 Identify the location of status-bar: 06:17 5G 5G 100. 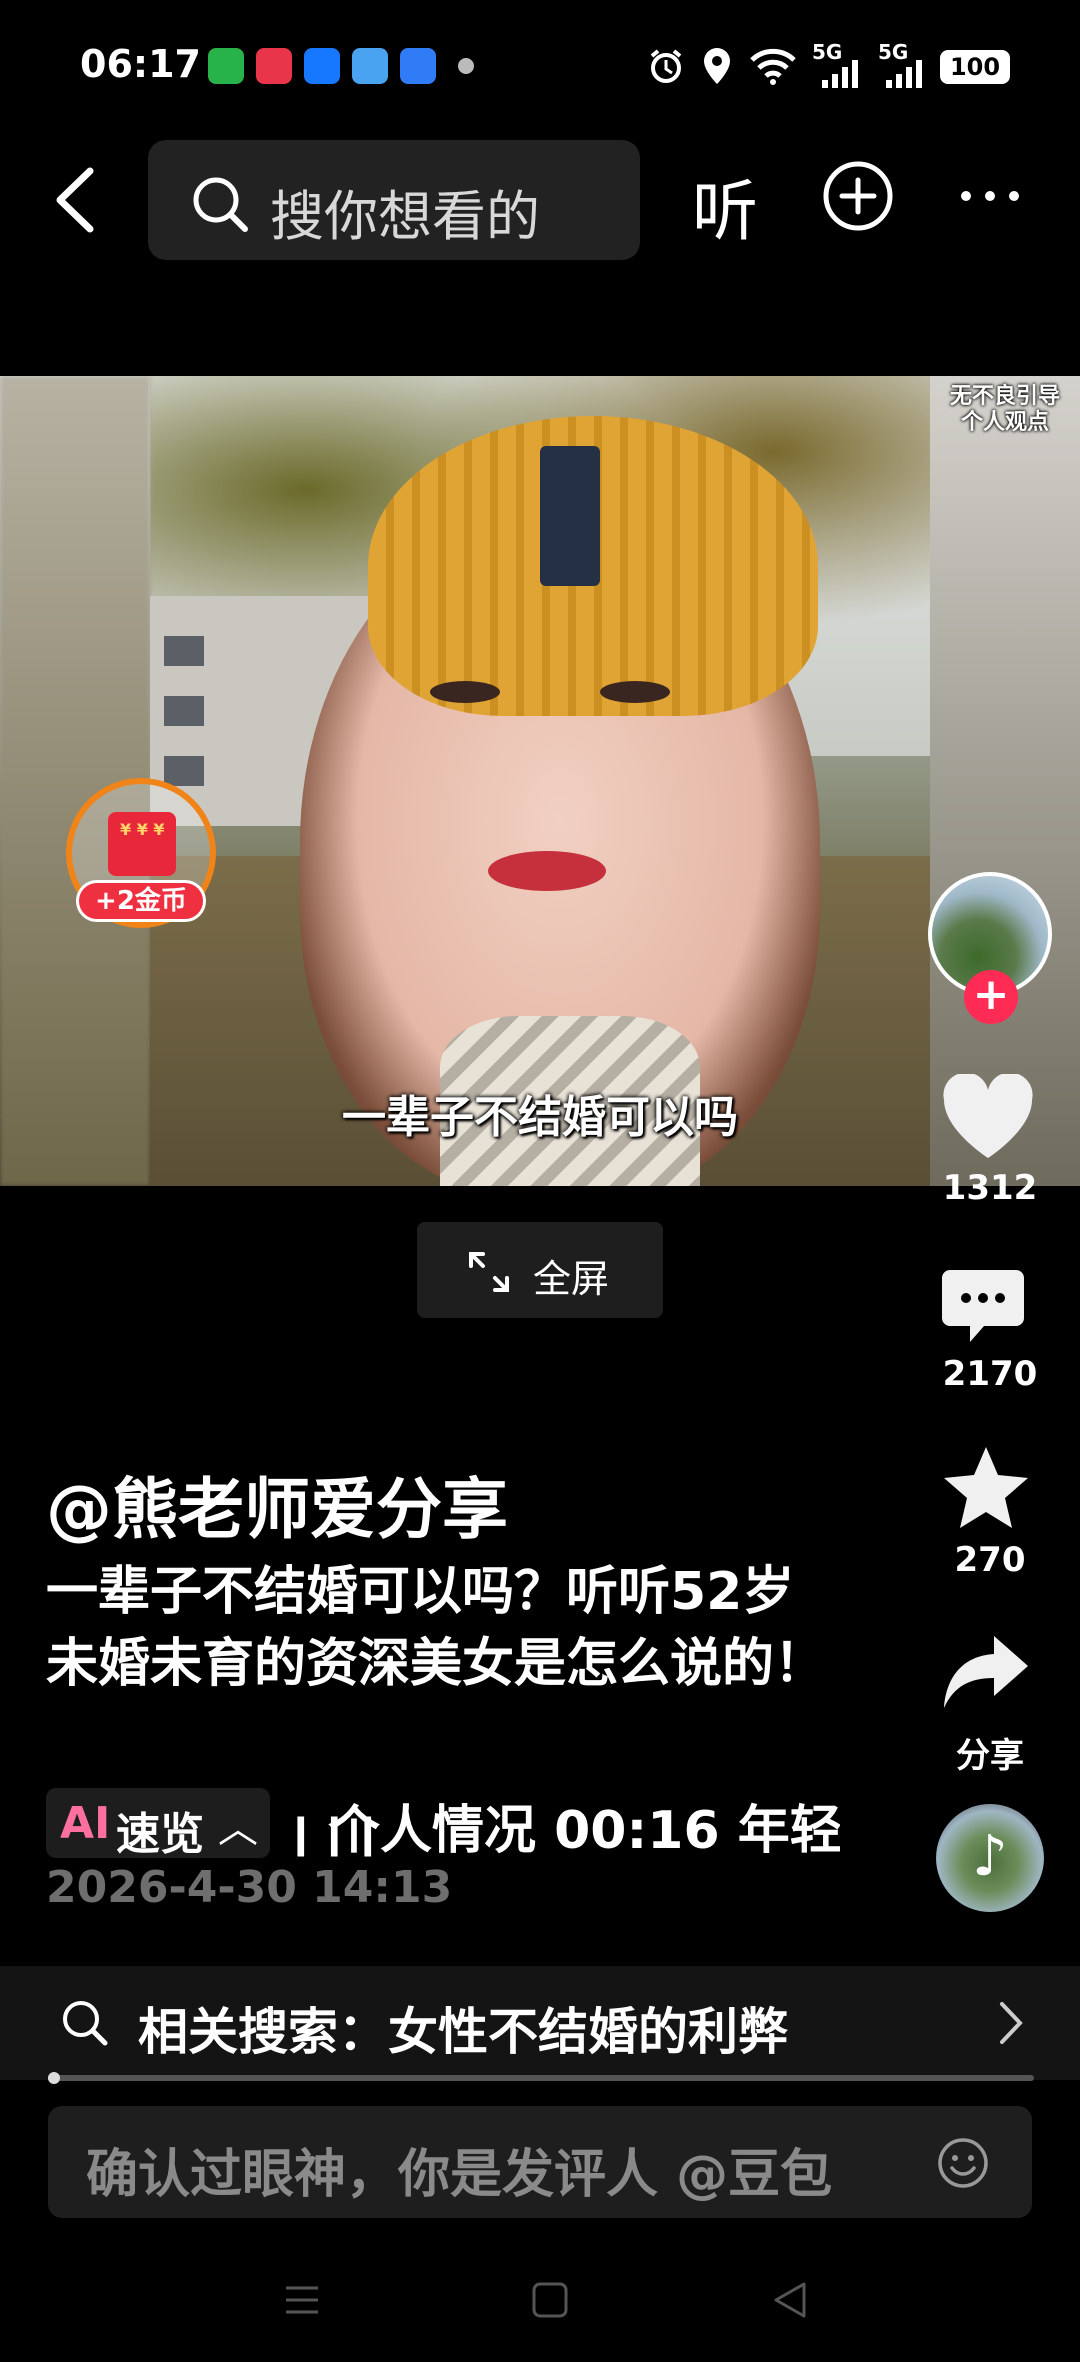
(540, 65).